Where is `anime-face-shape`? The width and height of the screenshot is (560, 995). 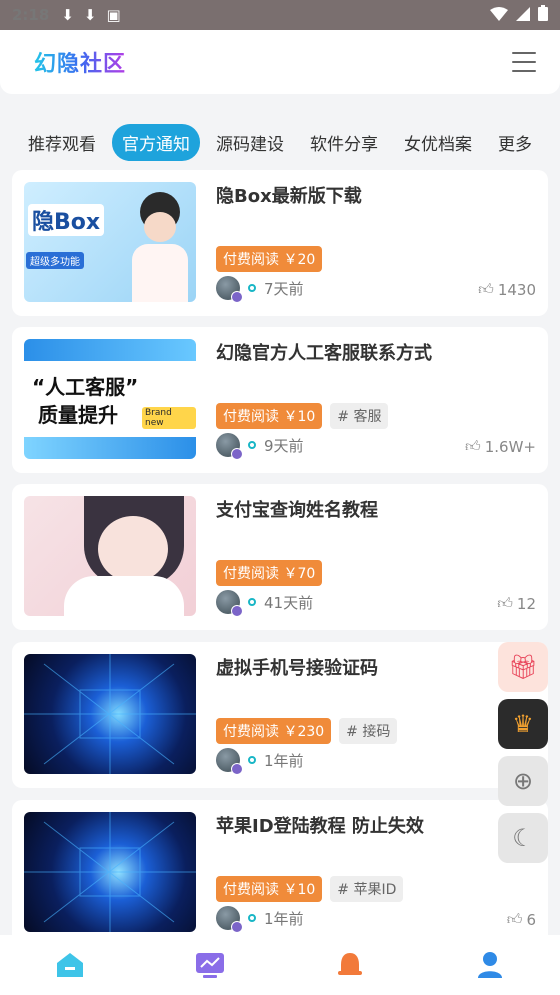 anime-face-shape is located at coordinates (133, 549).